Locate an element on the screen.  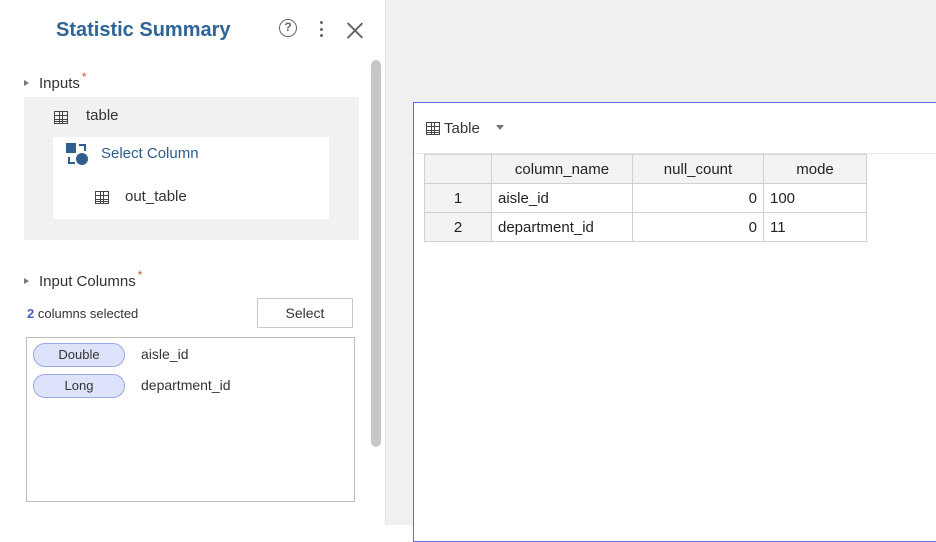
input-columns-label: Input Columns is located at coordinates (87, 281).